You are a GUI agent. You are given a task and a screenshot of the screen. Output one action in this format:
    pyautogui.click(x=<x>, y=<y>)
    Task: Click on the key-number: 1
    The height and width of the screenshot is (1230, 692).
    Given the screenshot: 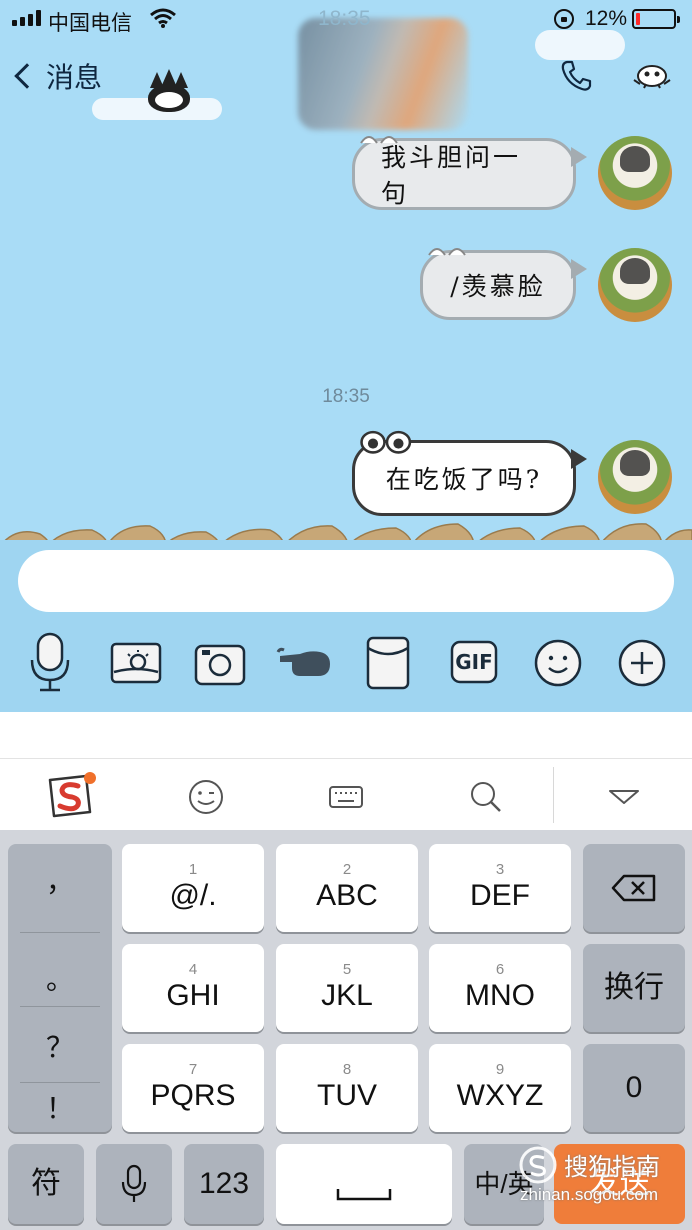 What is the action you would take?
    pyautogui.click(x=193, y=869)
    